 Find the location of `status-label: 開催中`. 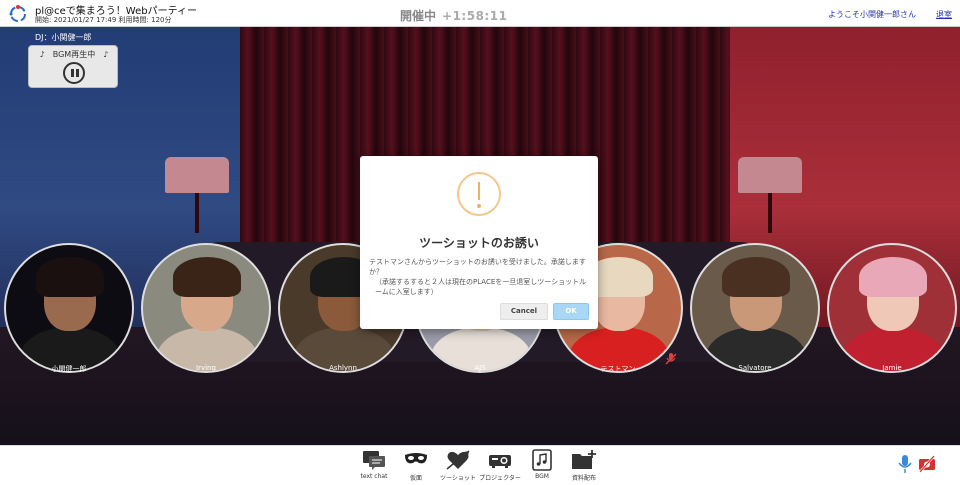

status-label: 開催中 is located at coordinates (418, 16).